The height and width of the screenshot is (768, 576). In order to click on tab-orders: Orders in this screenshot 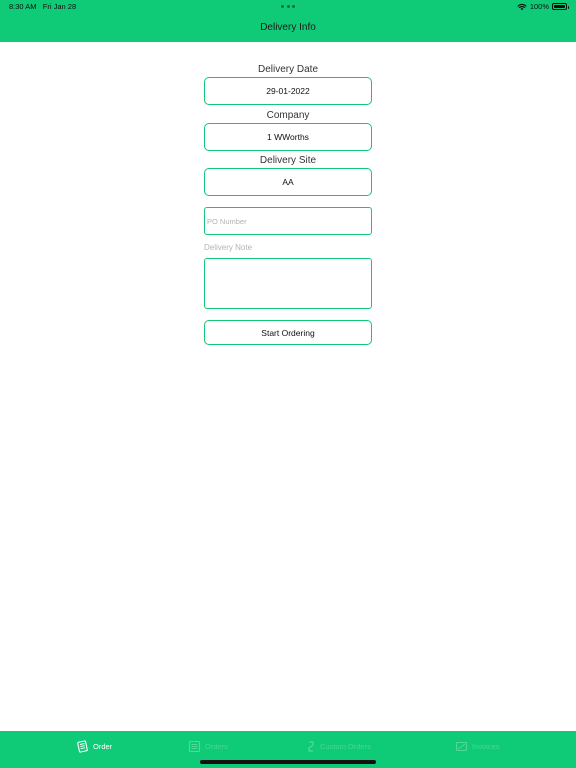, I will do `click(208, 746)`.